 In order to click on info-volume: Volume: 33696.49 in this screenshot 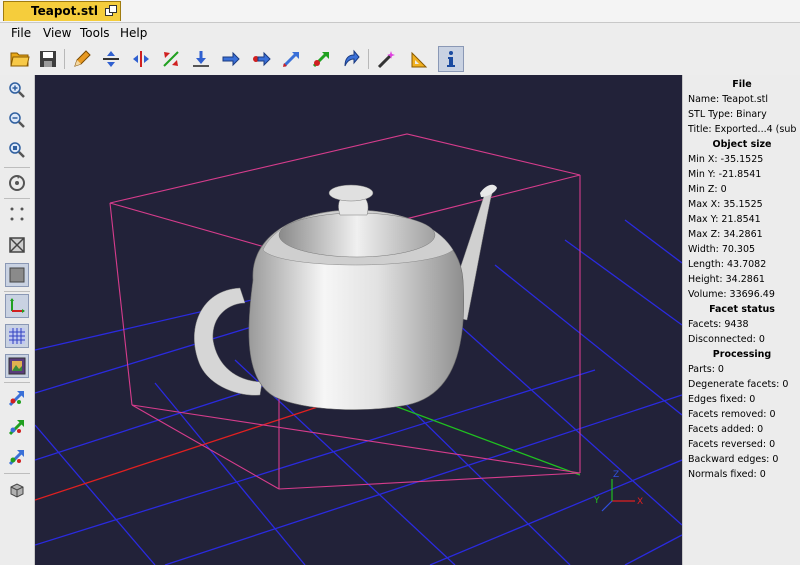, I will do `click(731, 294)`.